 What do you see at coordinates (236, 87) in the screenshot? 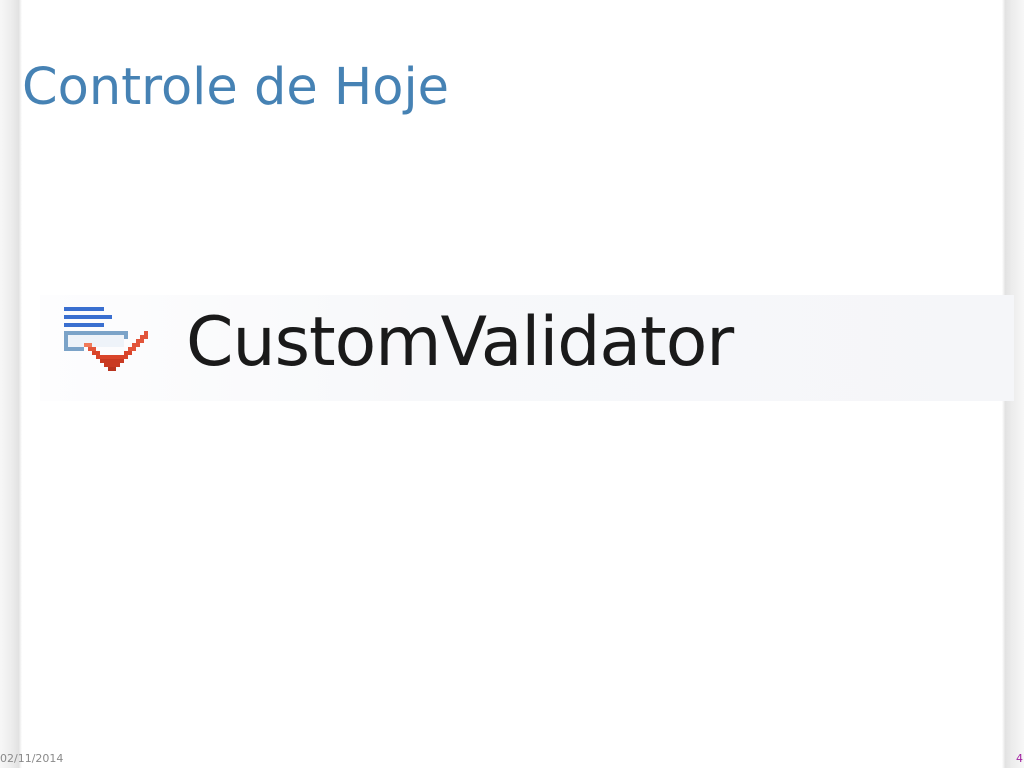
I see `slide-title: Controle de Hoje` at bounding box center [236, 87].